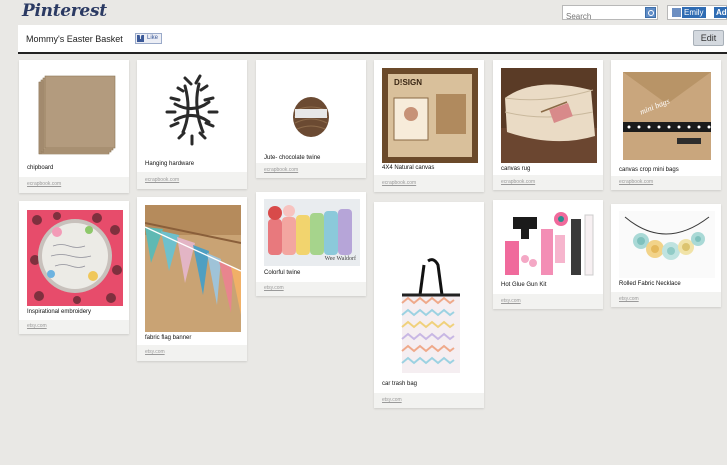 The height and width of the screenshot is (465, 727). I want to click on pin-image: Wee Waldorf, so click(312, 232).